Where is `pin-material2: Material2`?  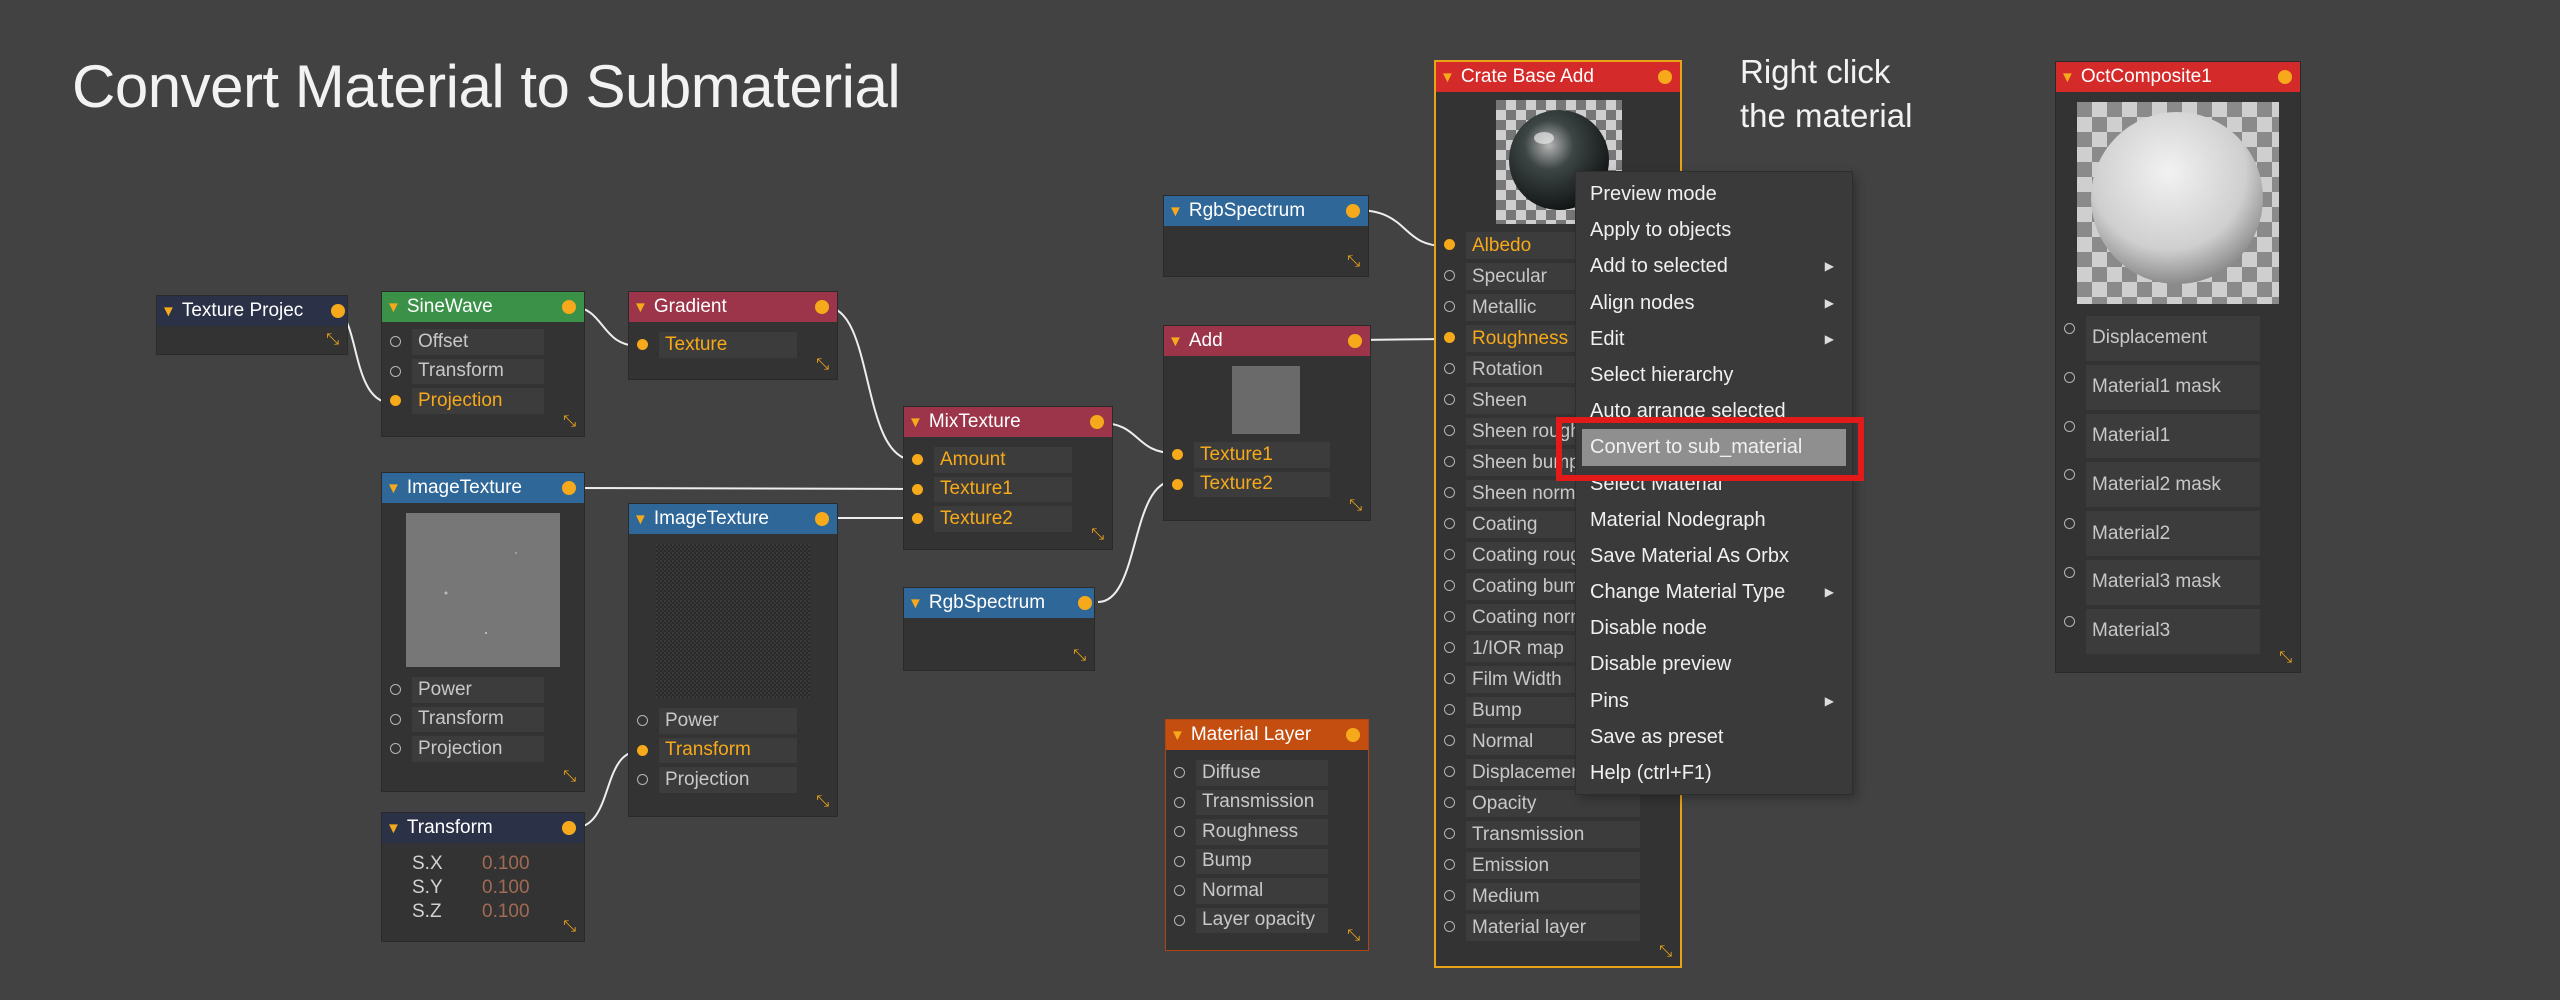 pin-material2: Material2 is located at coordinates (2178, 533).